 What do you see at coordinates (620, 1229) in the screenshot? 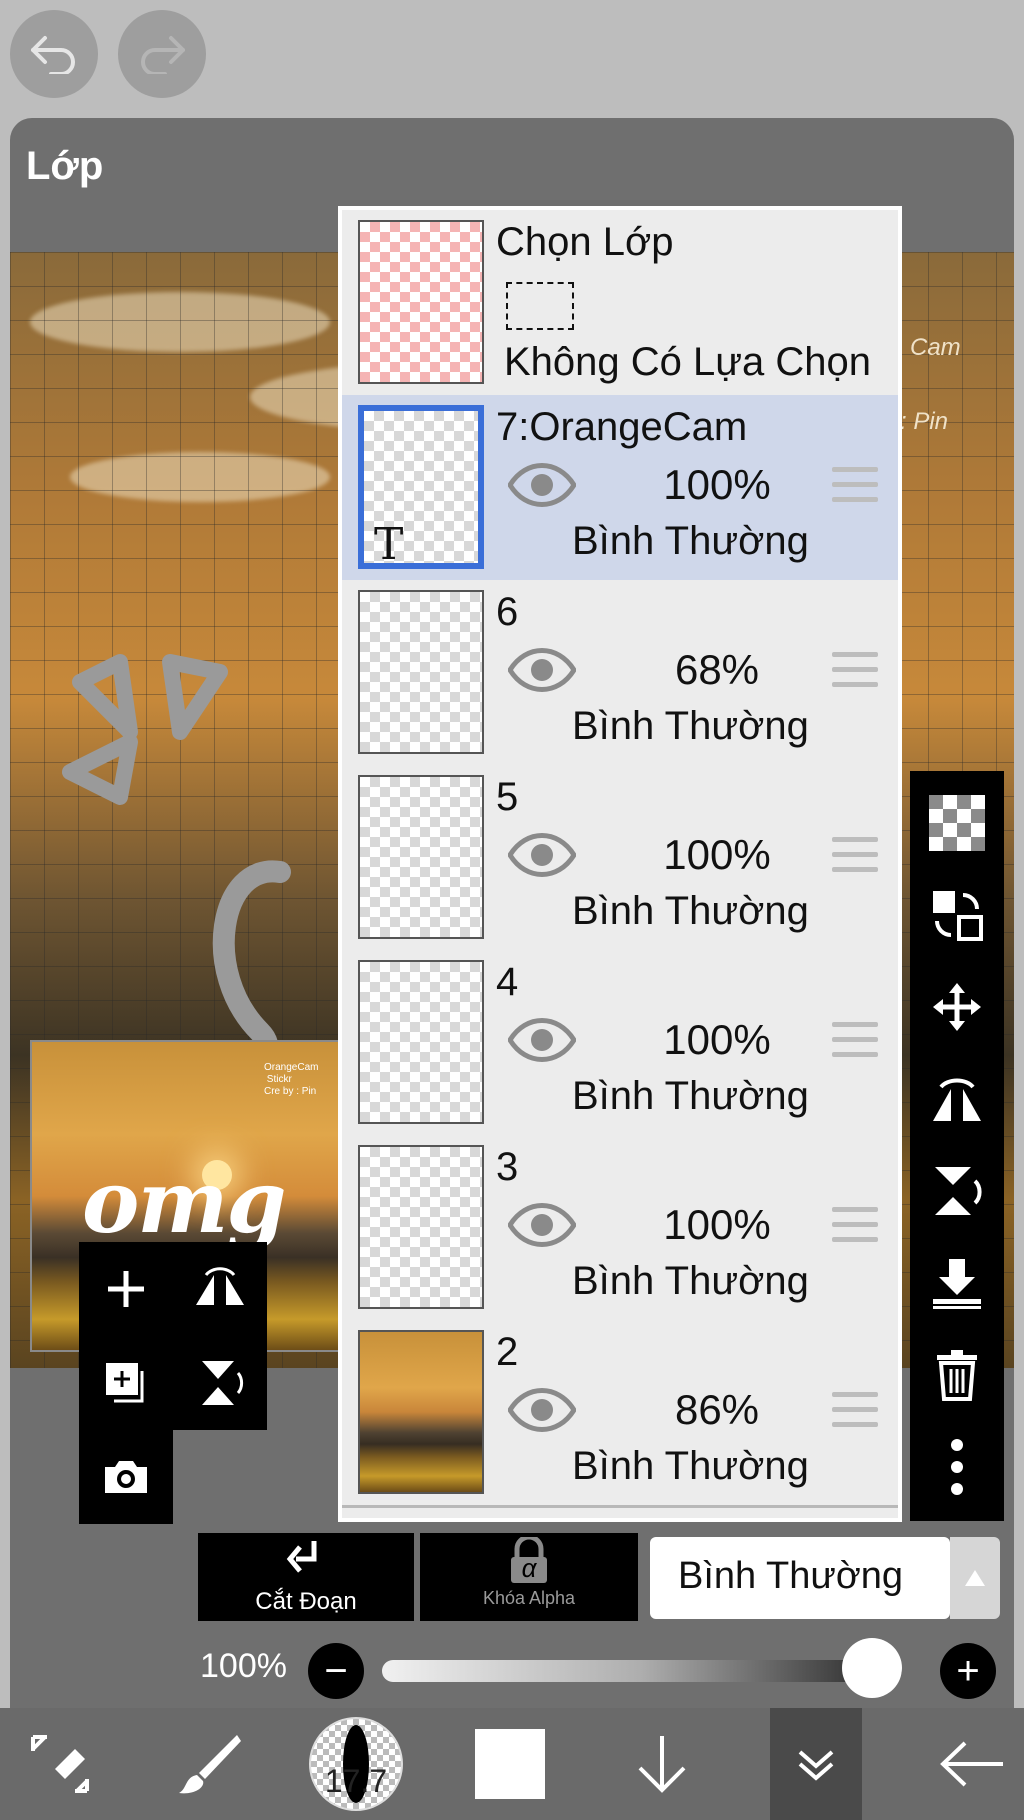
I see `layer-row: 3 100% Bình Thường` at bounding box center [620, 1229].